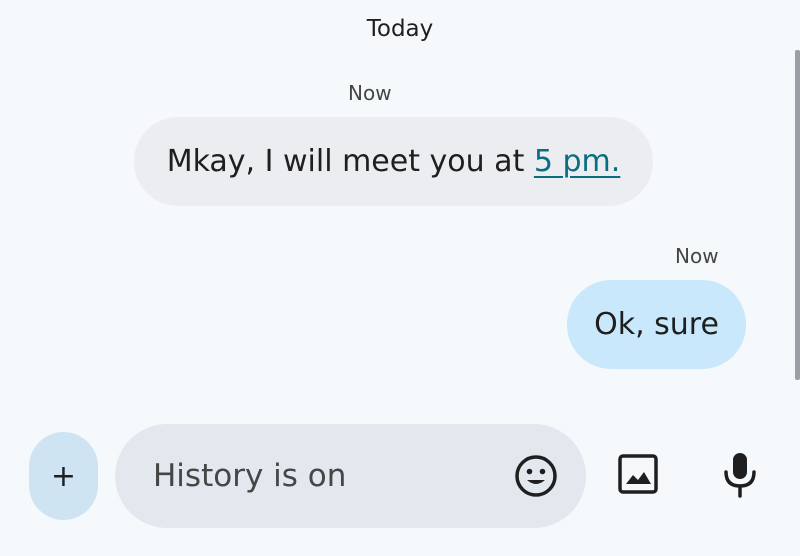  What do you see at coordinates (577, 161) in the screenshot?
I see `time-link: 5 pm.` at bounding box center [577, 161].